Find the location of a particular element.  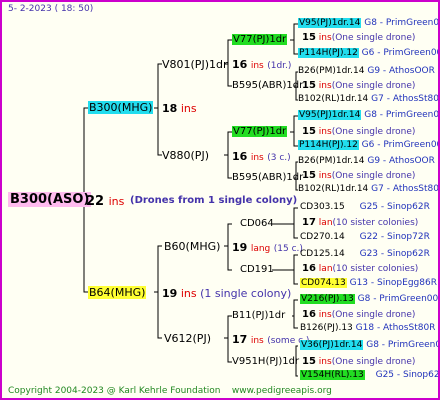

gen4-inbreeding: 17 lan(10 sister colonies) is located at coordinates (360, 223).